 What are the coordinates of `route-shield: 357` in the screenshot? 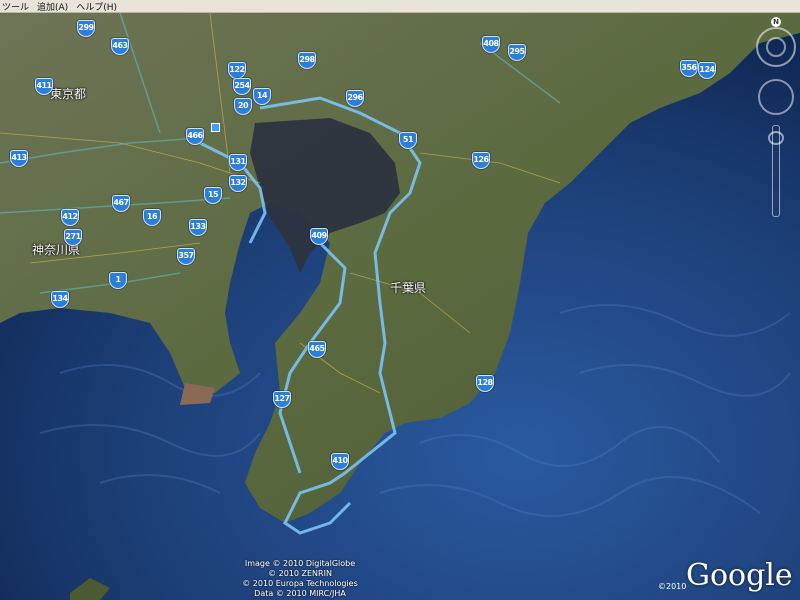 It's located at (186, 256).